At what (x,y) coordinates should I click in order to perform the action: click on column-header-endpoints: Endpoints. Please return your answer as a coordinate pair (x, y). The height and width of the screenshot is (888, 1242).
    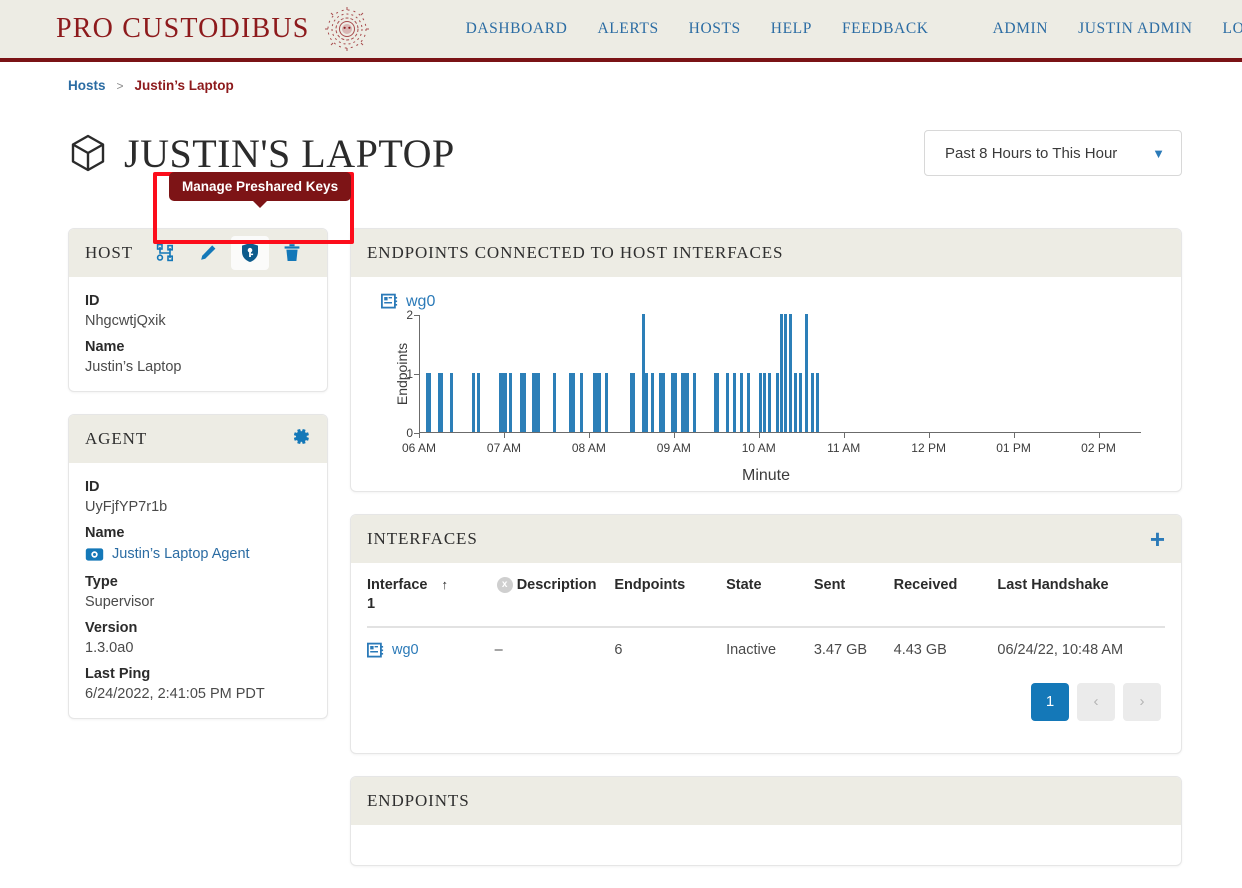
    Looking at the image, I should click on (670, 595).